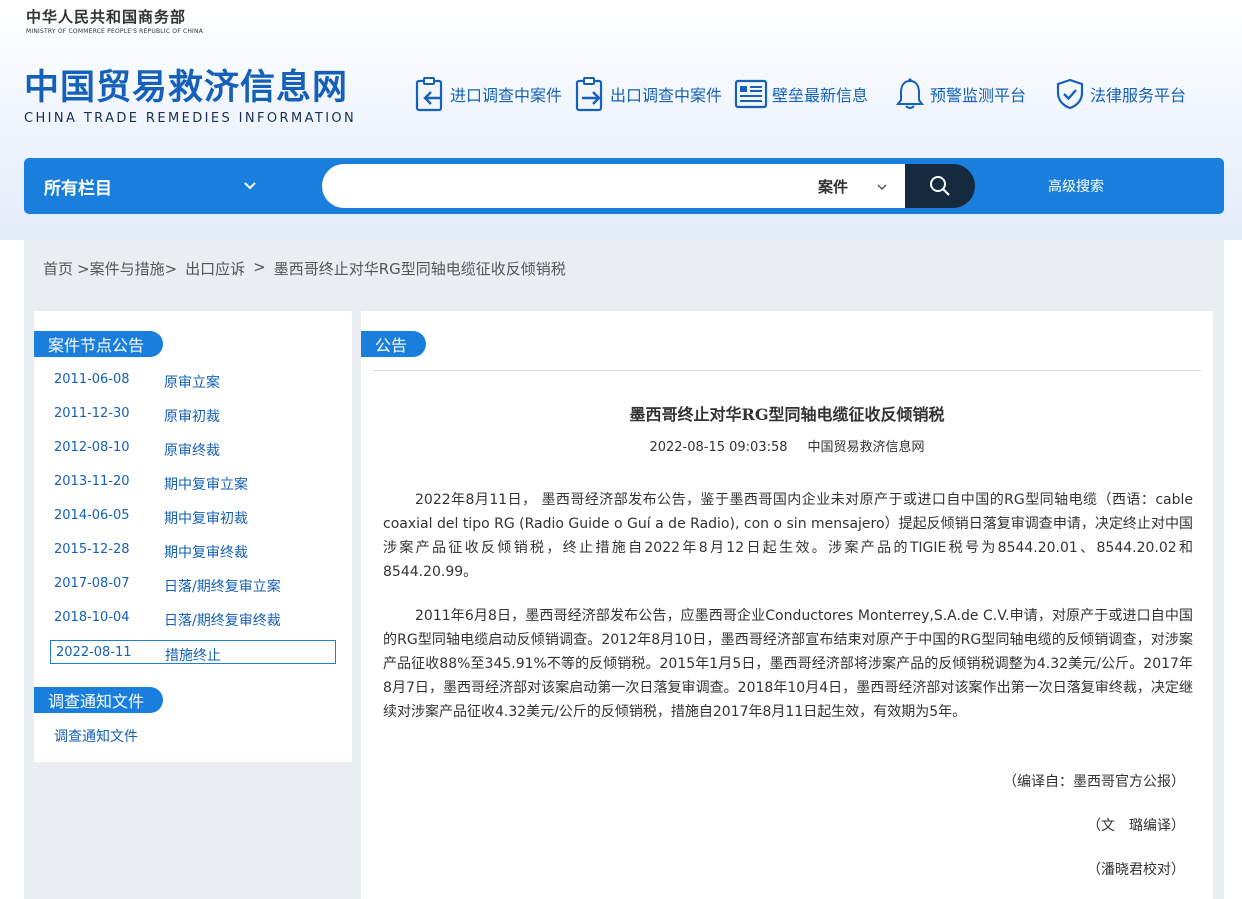  Describe the element at coordinates (127, 268) in the screenshot. I see `breadcrumb-cases: >案件与措施>` at that location.